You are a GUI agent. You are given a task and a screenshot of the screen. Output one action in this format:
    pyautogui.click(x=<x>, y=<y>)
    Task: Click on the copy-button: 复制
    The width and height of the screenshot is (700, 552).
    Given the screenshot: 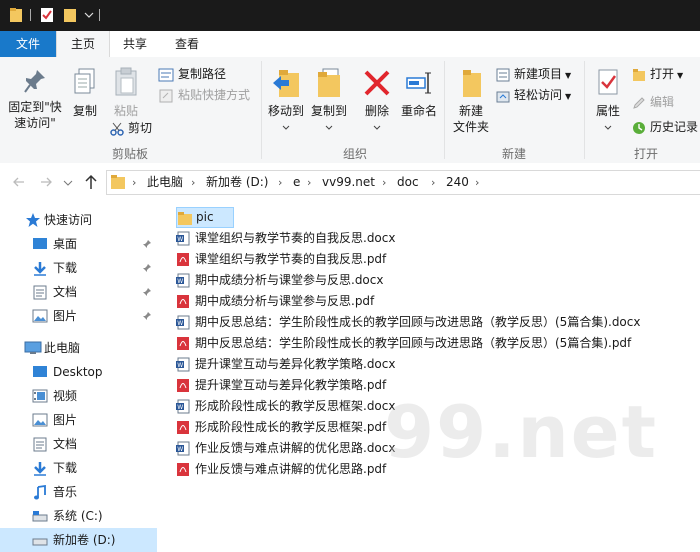 What is the action you would take?
    pyautogui.click(x=85, y=93)
    